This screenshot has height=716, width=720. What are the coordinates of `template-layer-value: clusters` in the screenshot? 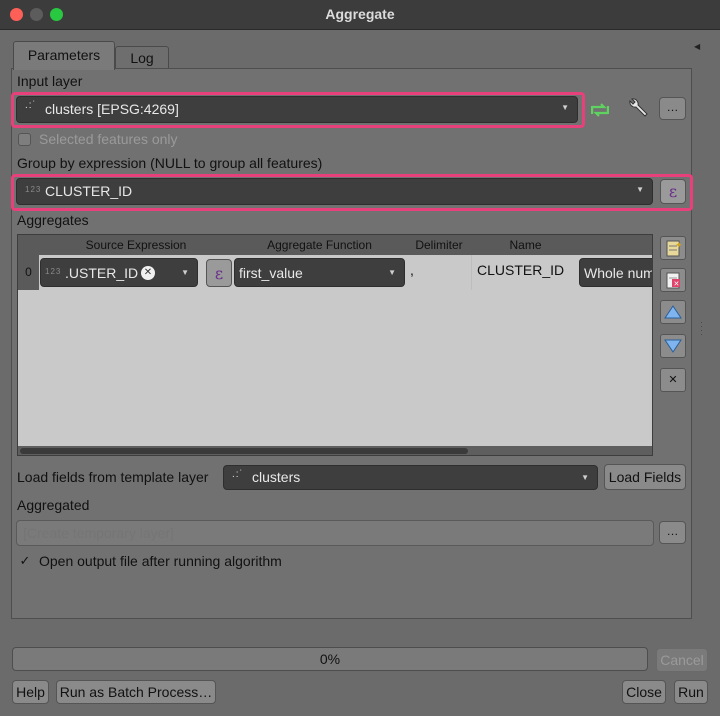 It's located at (276, 477).